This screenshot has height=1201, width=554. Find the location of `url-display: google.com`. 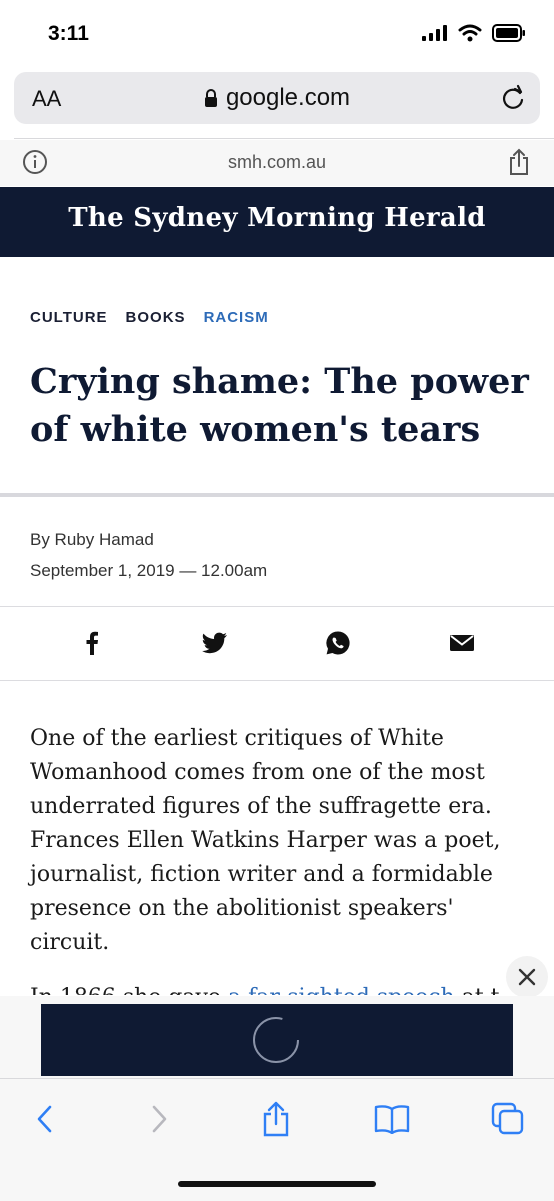

url-display: google.com is located at coordinates (277, 98).